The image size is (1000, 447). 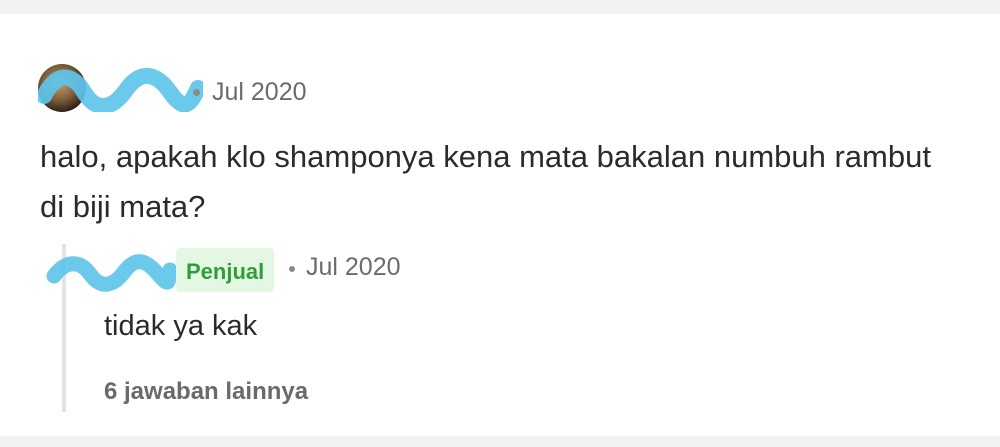 What do you see at coordinates (181, 326) in the screenshot?
I see `reply-text: tidak ya kak` at bounding box center [181, 326].